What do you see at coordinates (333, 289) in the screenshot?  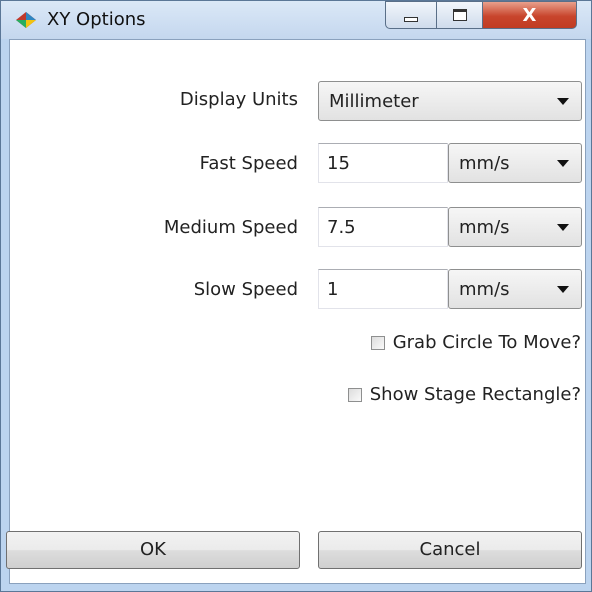 I see `slow-speed-value: 1` at bounding box center [333, 289].